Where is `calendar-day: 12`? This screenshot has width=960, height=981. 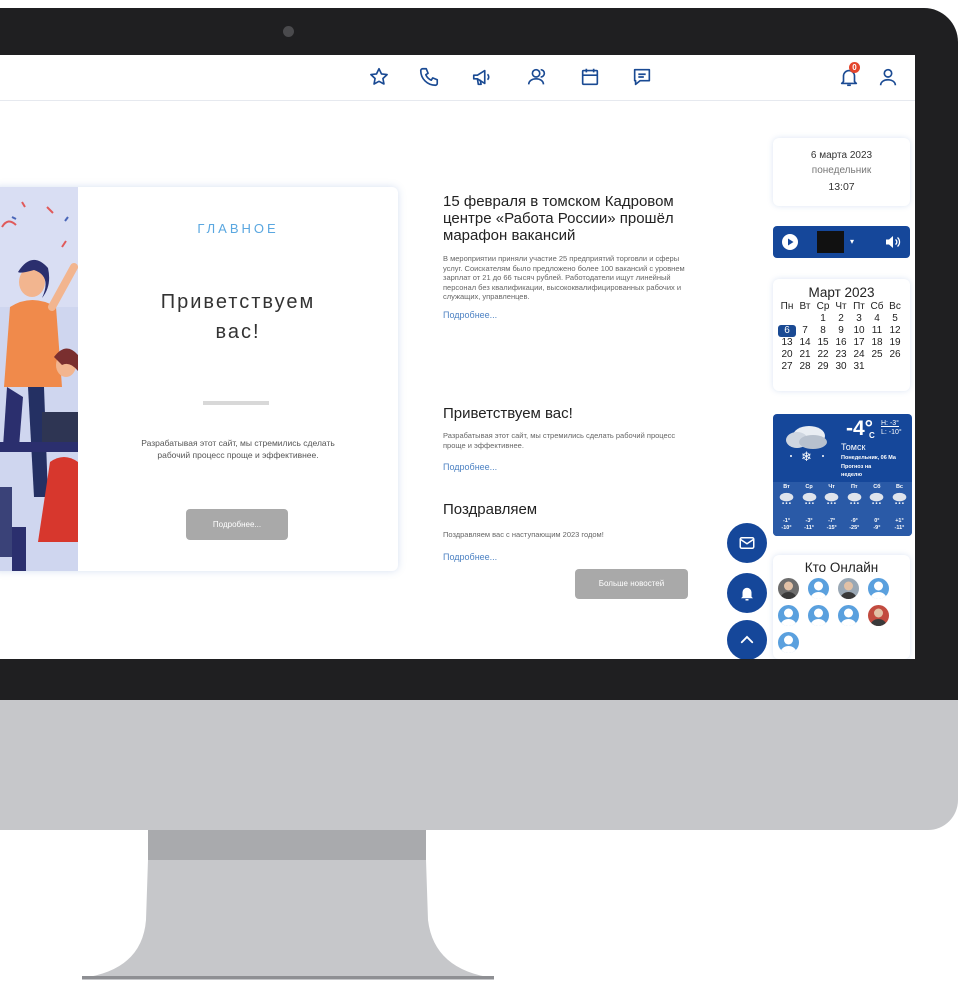 calendar-day: 12 is located at coordinates (895, 331).